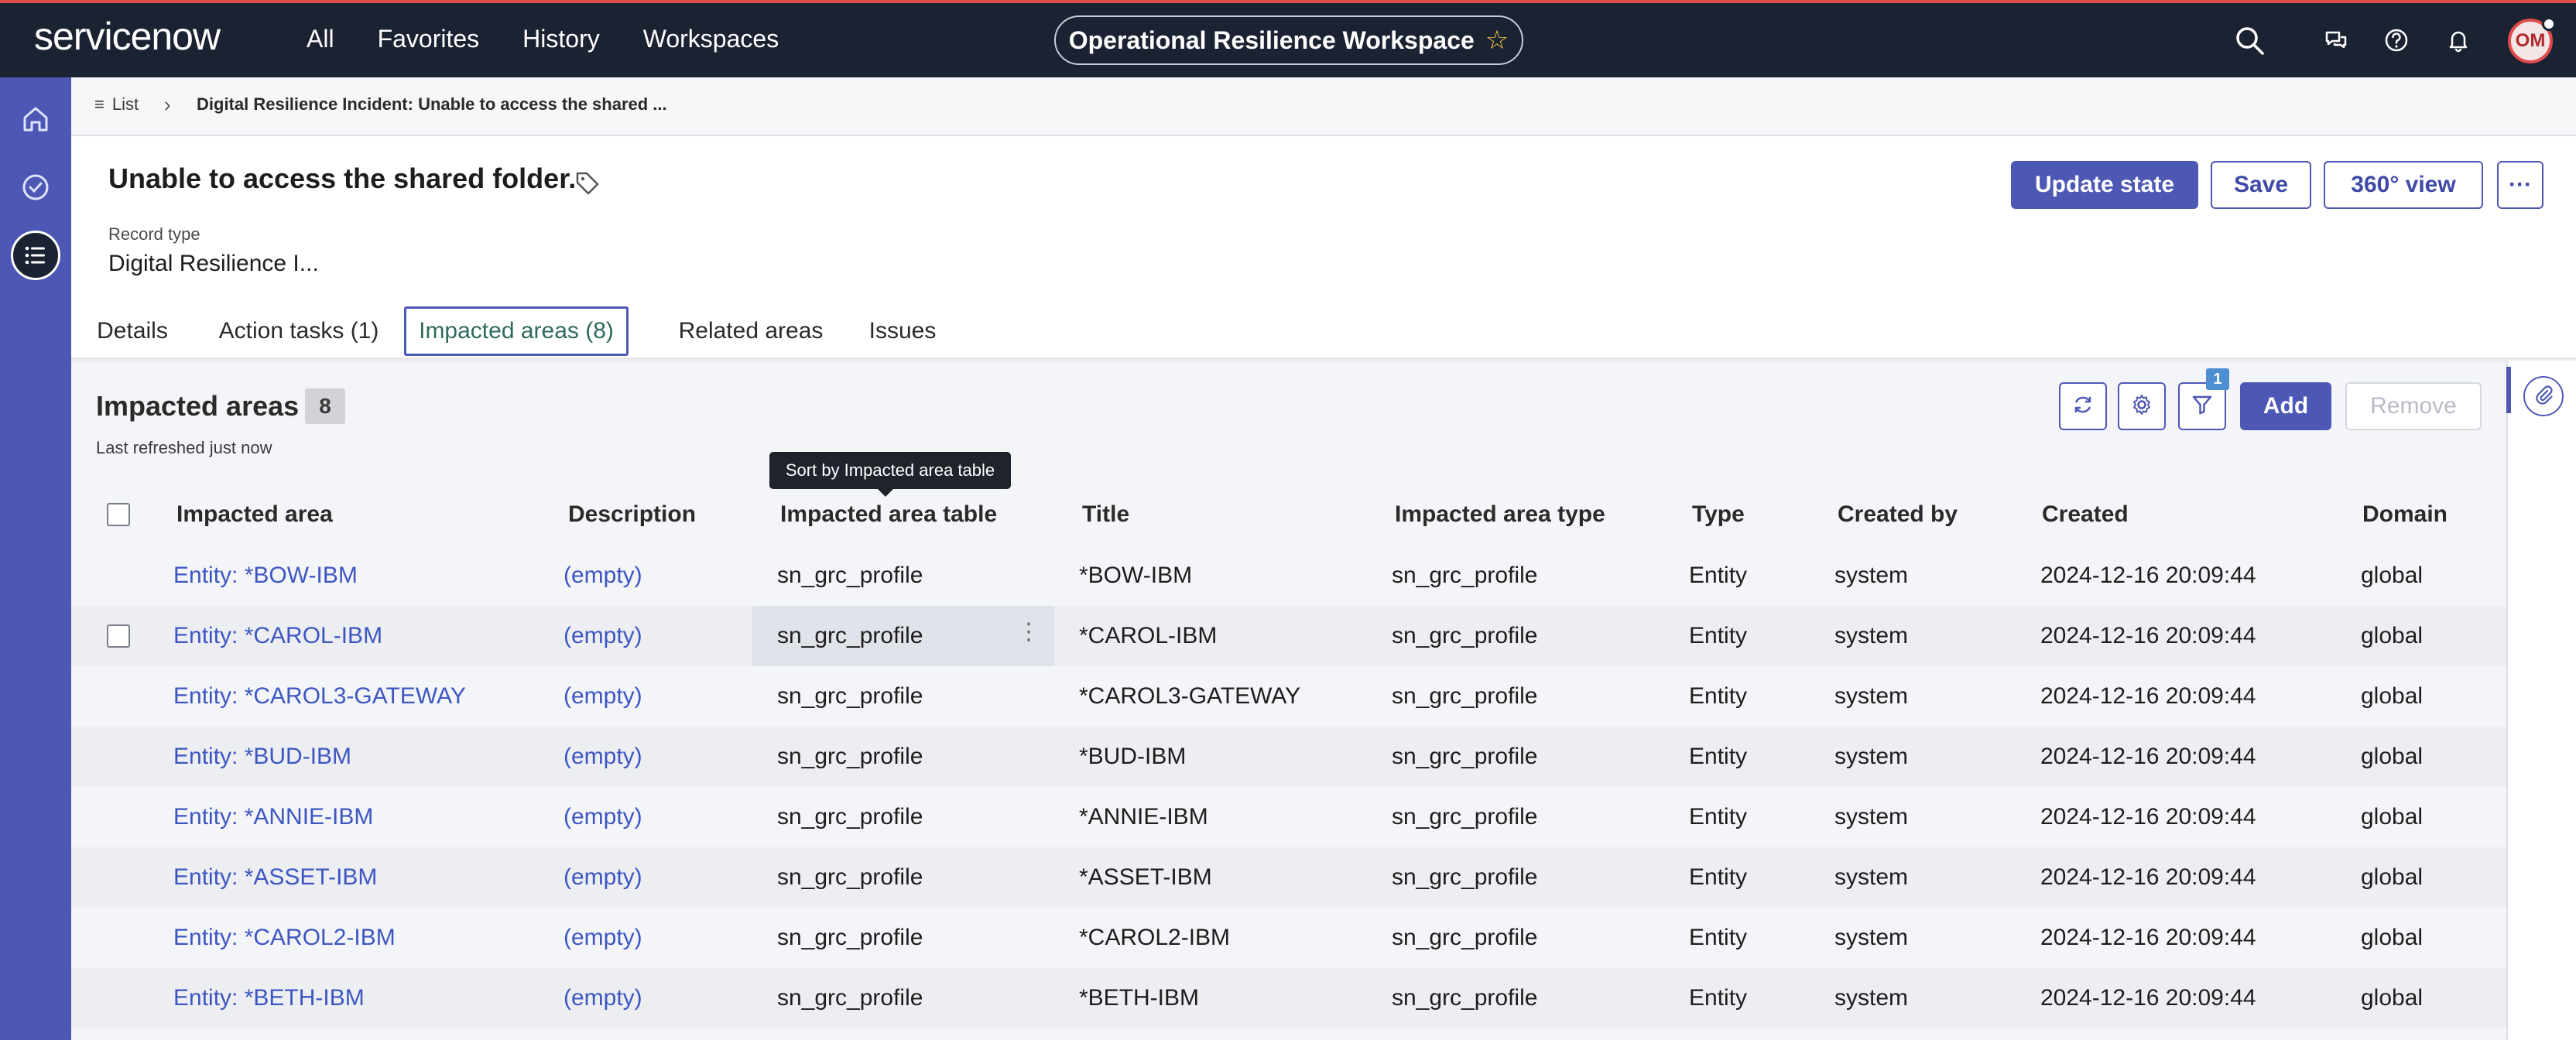  Describe the element at coordinates (429, 39) in the screenshot. I see `nav-favorites: Favorites` at that location.